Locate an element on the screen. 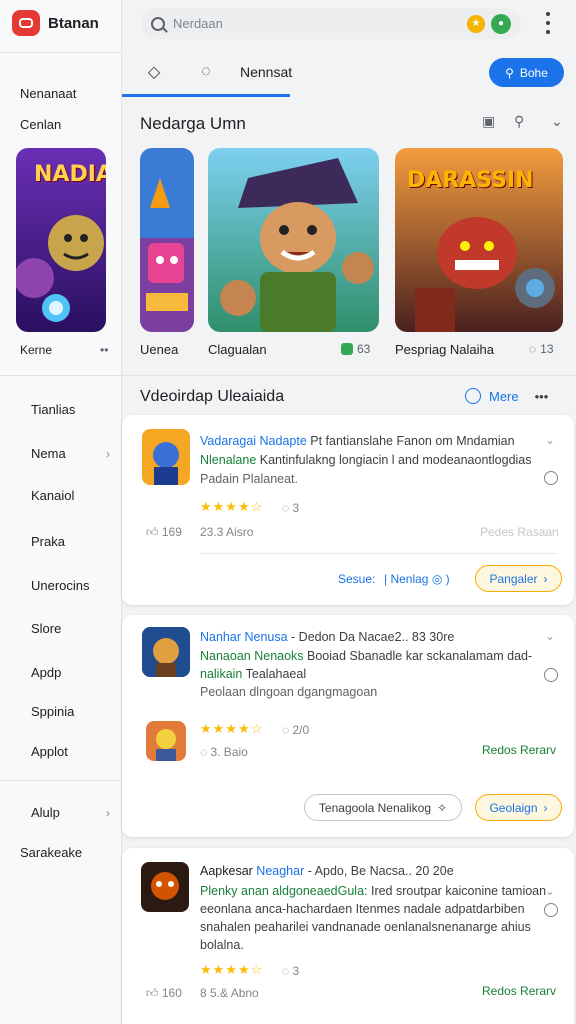 This screenshot has height=1024, width=576. video-channel: Nanaoan Nenaoks is located at coordinates (252, 656).